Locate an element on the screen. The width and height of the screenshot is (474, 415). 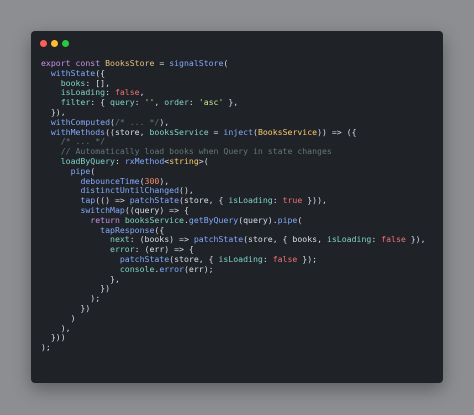
code-line: ), is located at coordinates (239, 328).